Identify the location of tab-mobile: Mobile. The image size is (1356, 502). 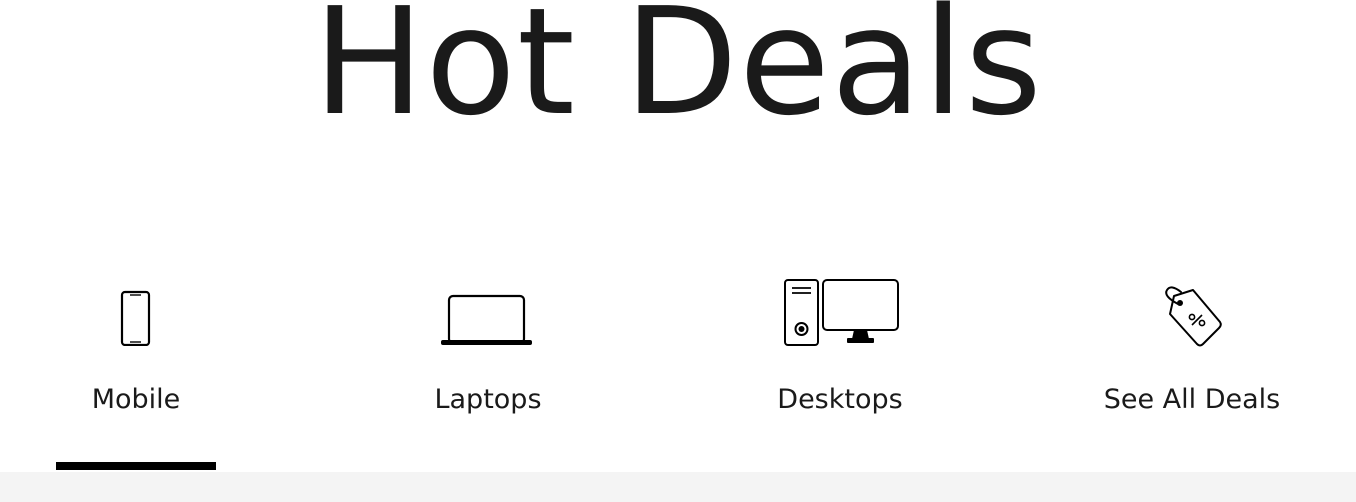
(143, 372).